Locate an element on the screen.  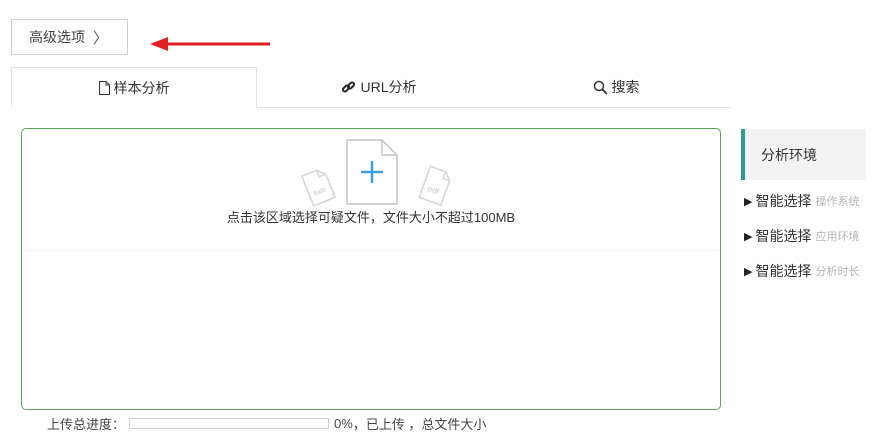
sidebar-item-sub: 操作系统 is located at coordinates (837, 202).